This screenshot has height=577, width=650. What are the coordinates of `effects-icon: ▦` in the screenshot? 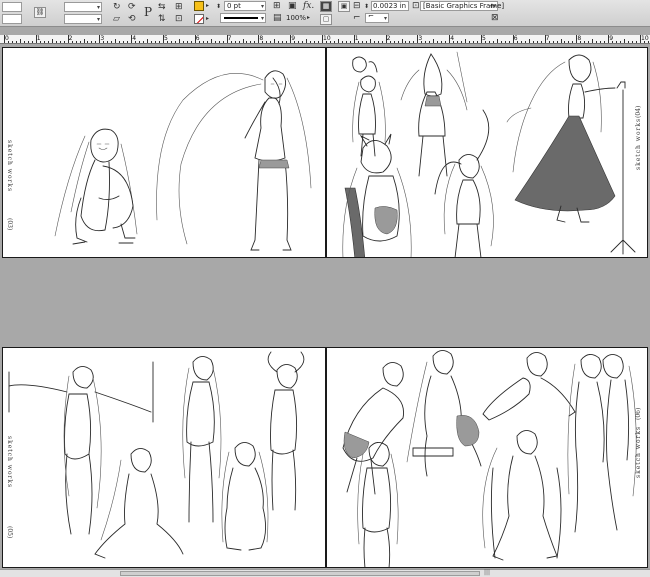 It's located at (326, 6).